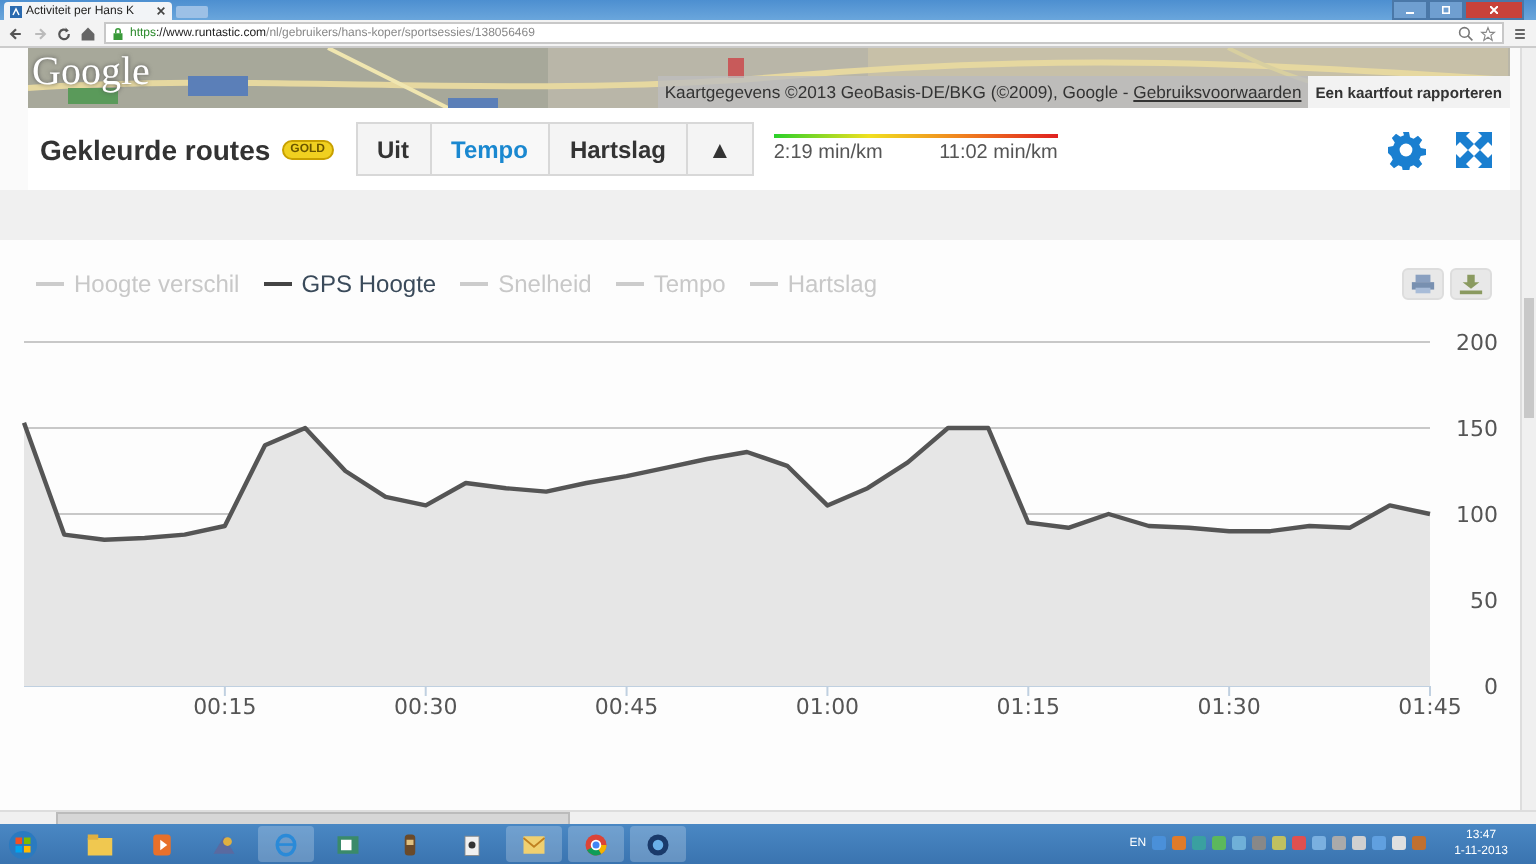 Image resolution: width=1536 pixels, height=864 pixels. What do you see at coordinates (350, 284) in the screenshot?
I see `legend-item: GPS Hoogte` at bounding box center [350, 284].